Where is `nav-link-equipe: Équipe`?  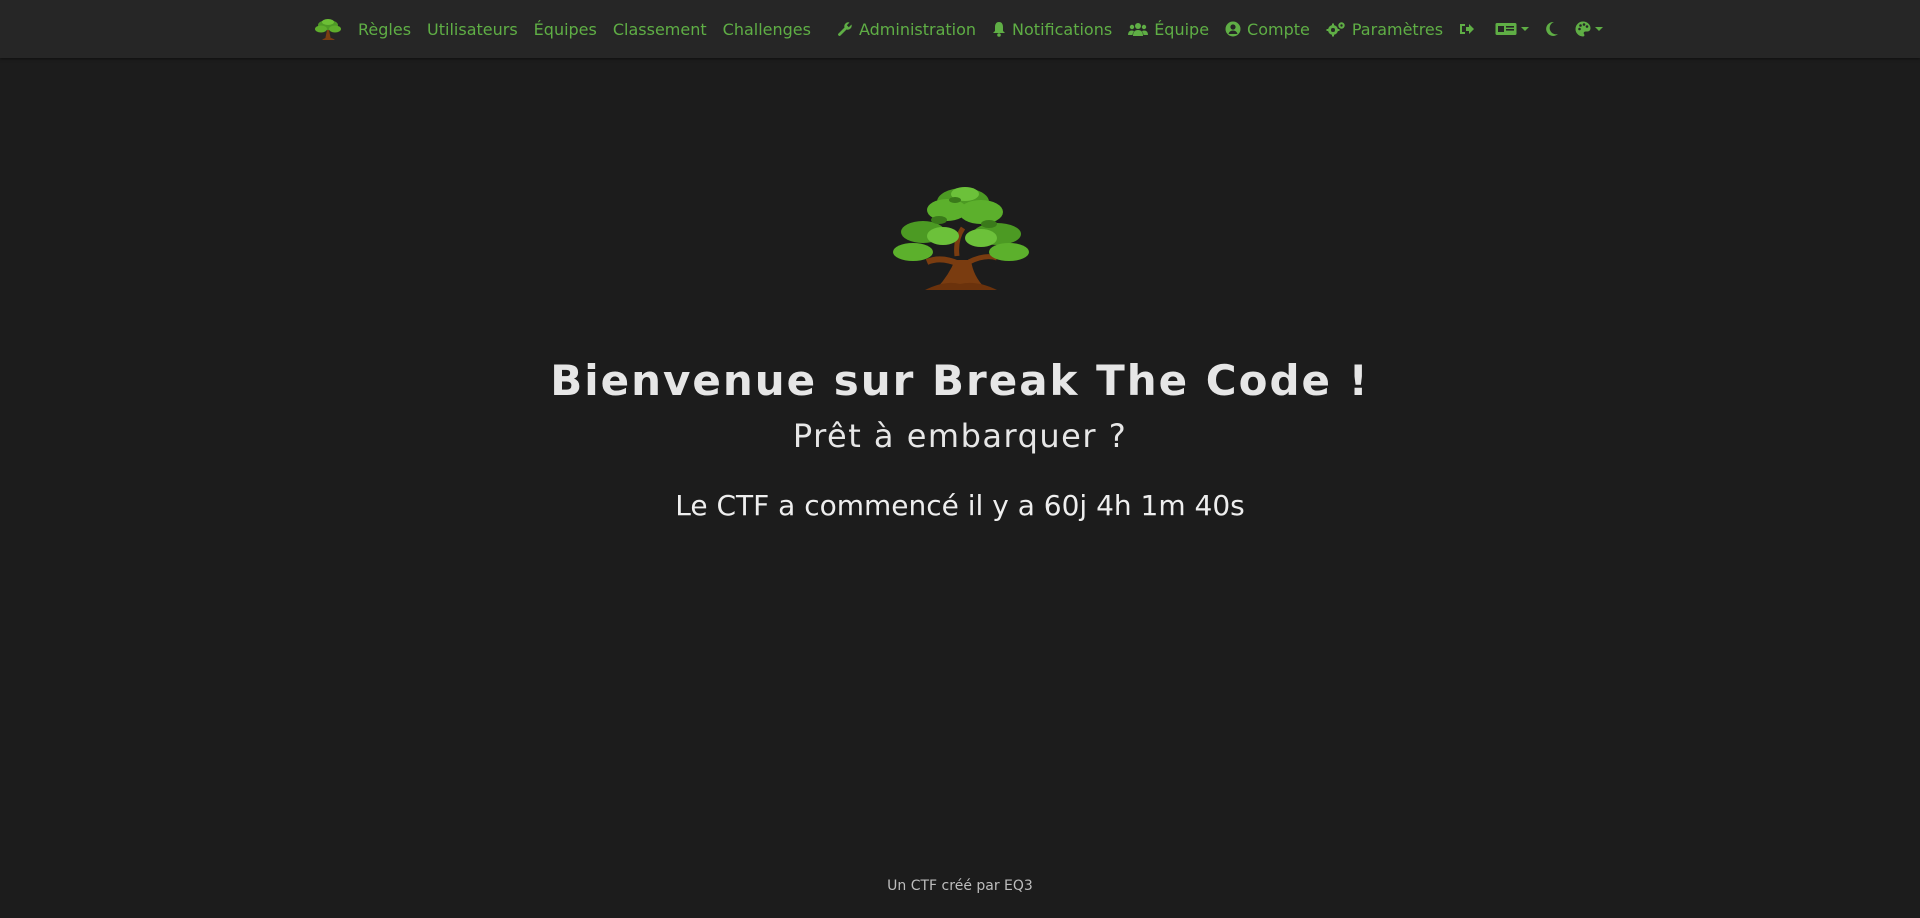 nav-link-equipe: Équipe is located at coordinates (1168, 29).